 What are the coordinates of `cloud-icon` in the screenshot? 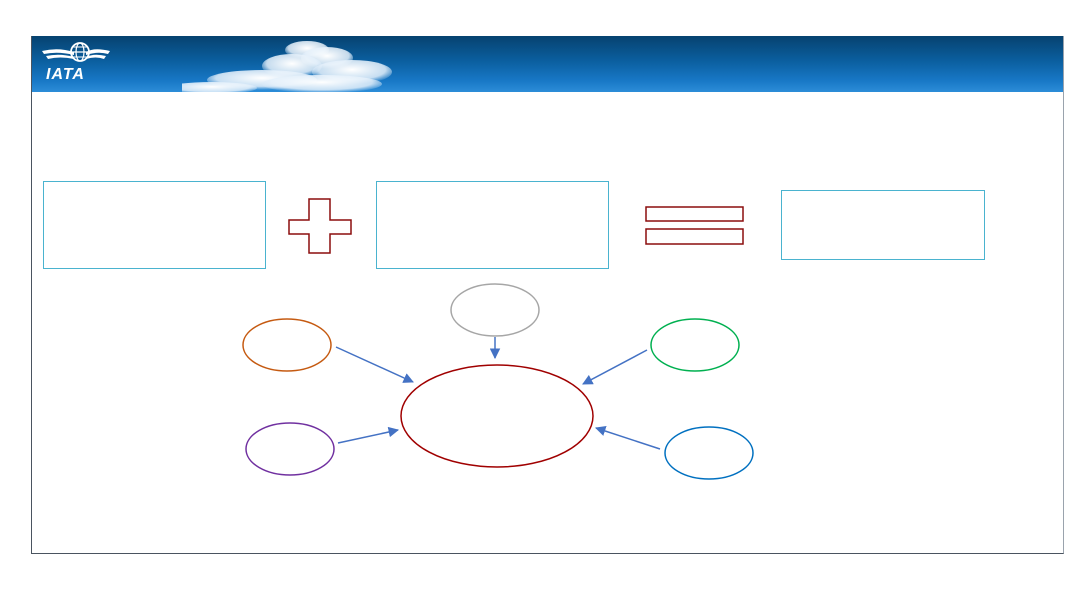 It's located at (287, 66).